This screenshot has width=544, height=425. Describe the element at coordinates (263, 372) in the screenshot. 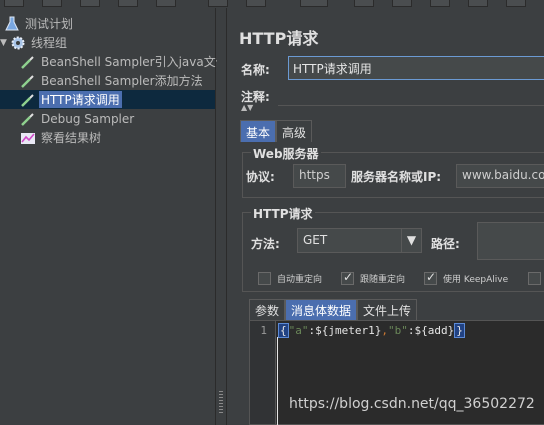

I see `line-numbers: 1` at that location.